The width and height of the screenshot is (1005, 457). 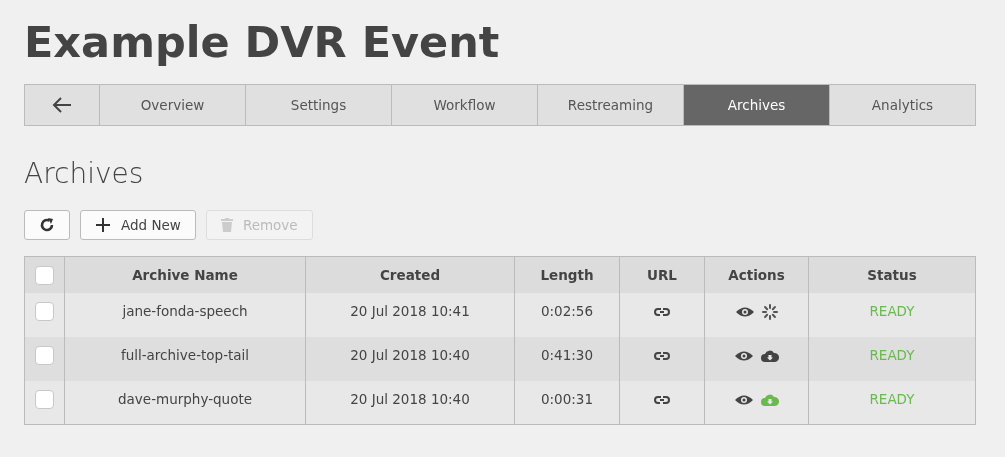 I want to click on table-cell: 0:02:56, so click(x=566, y=310).